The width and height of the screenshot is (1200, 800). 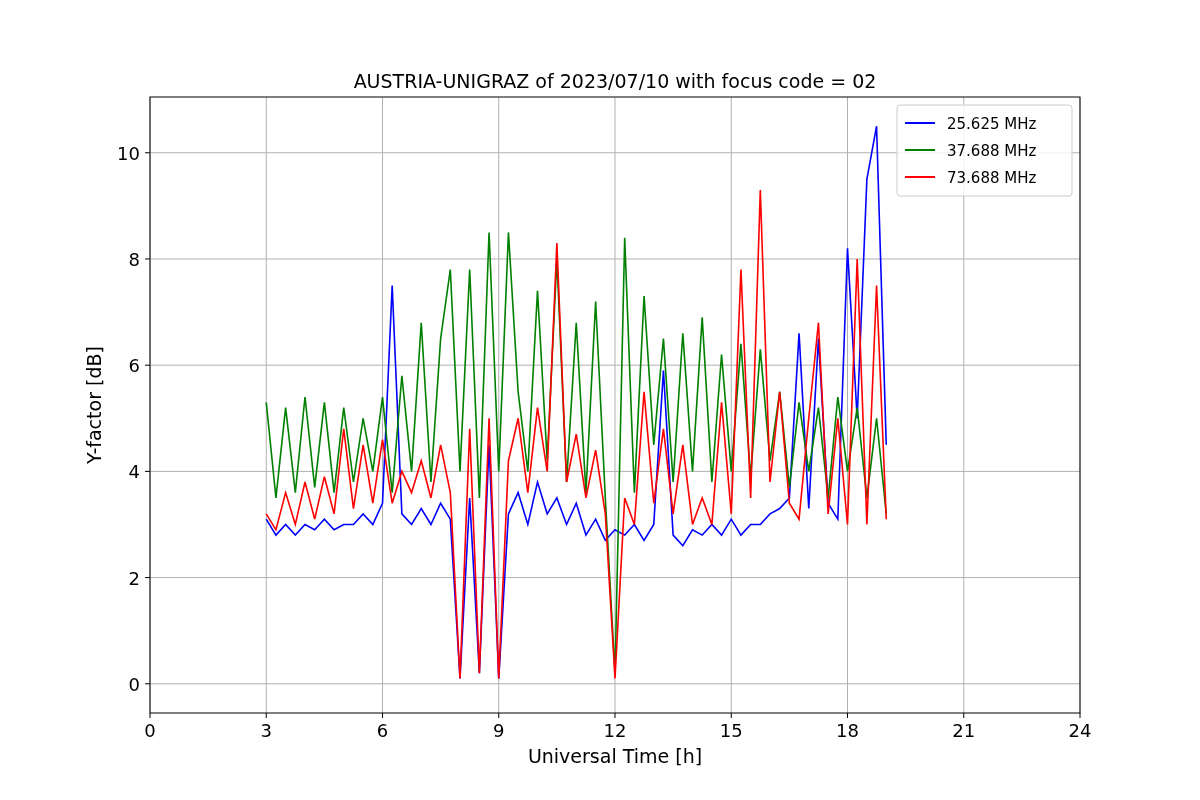 What do you see at coordinates (615, 730) in the screenshot?
I see `x-tick-label: 12` at bounding box center [615, 730].